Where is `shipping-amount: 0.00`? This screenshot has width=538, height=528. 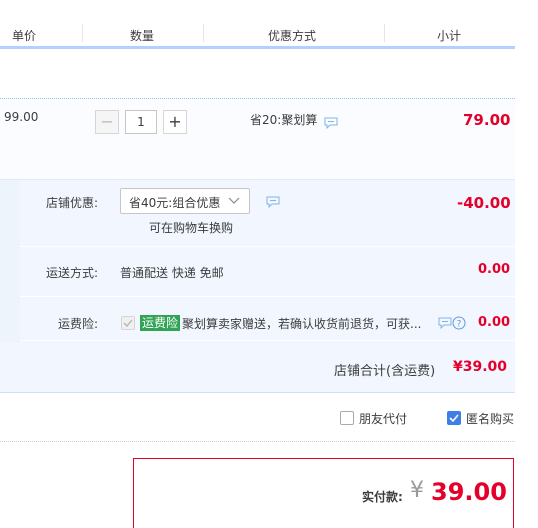
shipping-amount: 0.00 is located at coordinates (494, 269).